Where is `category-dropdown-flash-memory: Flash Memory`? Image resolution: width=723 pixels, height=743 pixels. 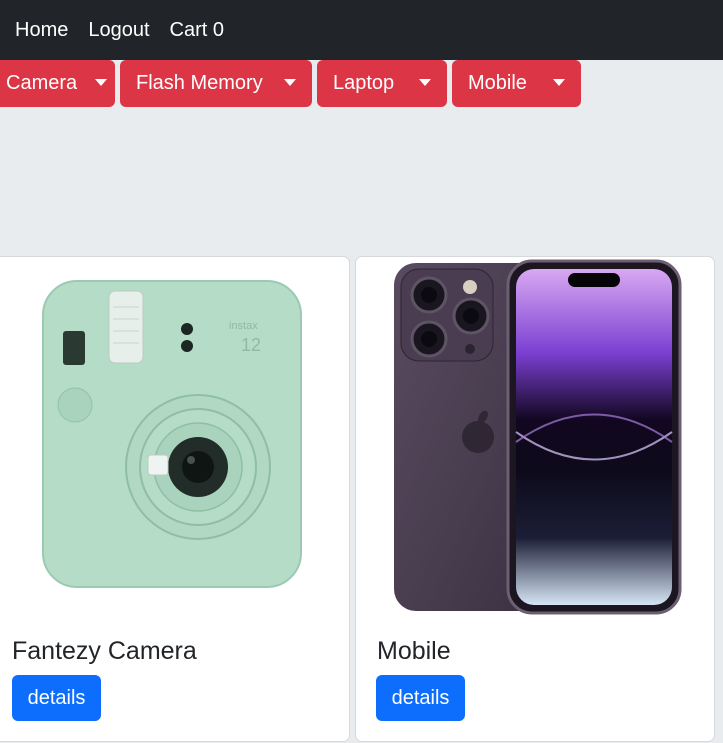
category-dropdown-flash-memory: Flash Memory is located at coordinates (216, 83).